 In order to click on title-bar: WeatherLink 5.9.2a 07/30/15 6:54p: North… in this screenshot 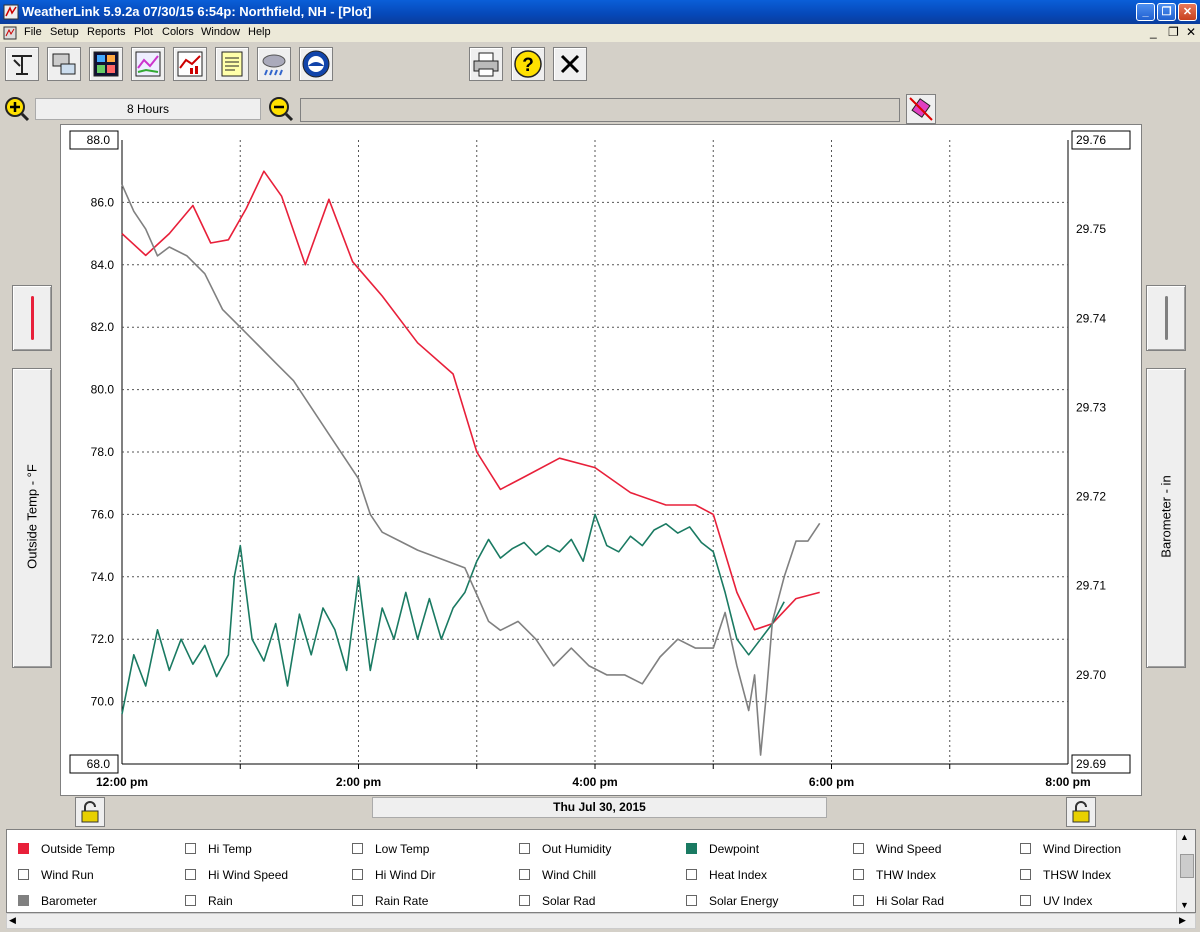, I will do `click(600, 12)`.